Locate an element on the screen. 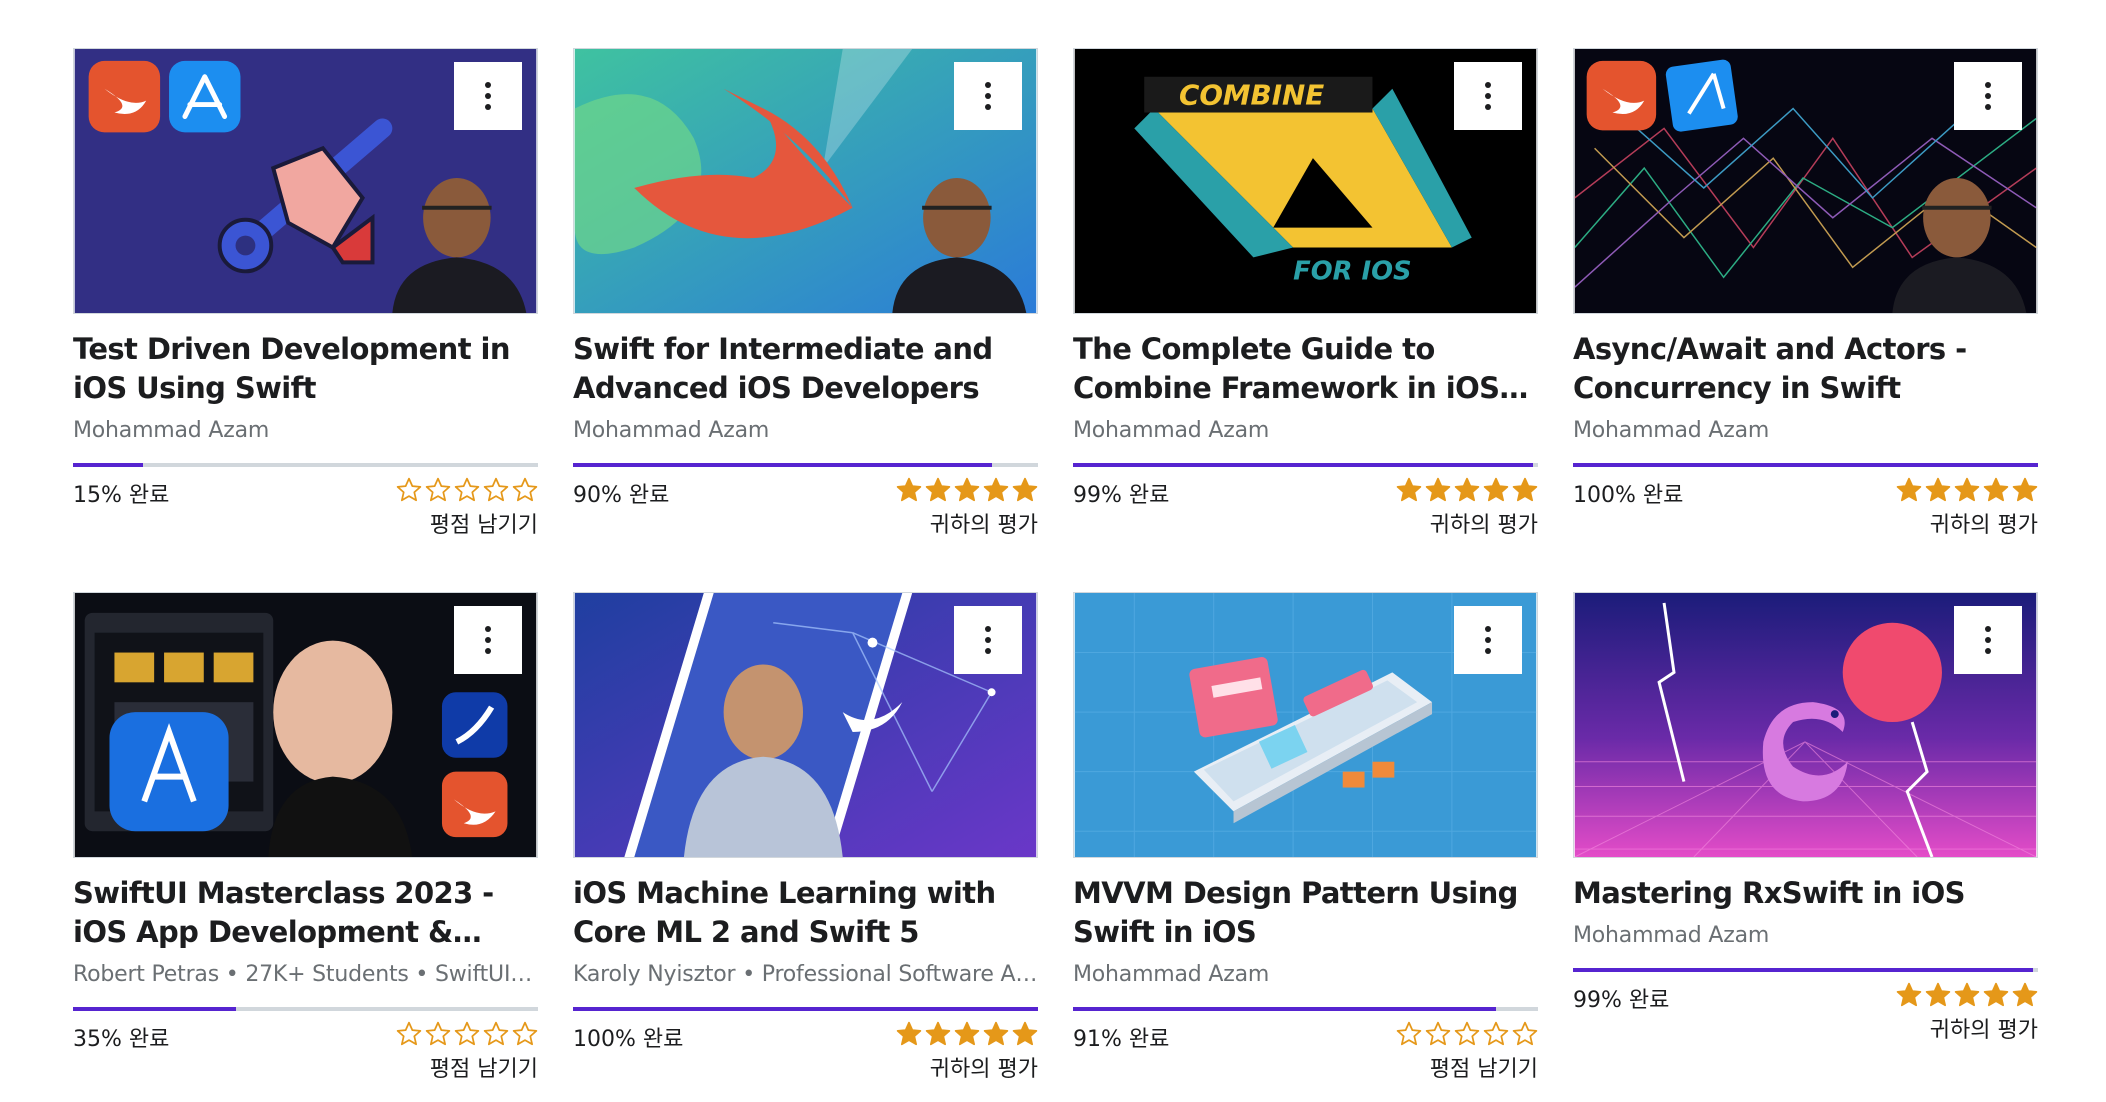 This screenshot has width=2106, height=1102. progress-text: 100% 완료 is located at coordinates (628, 1039).